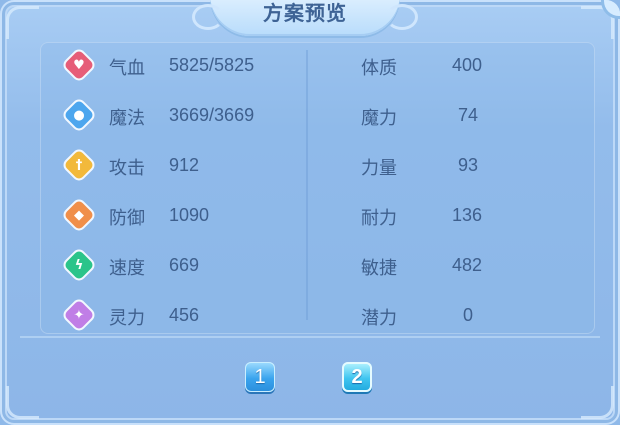  I want to click on title-plate: 方案预览, so click(305, 18).